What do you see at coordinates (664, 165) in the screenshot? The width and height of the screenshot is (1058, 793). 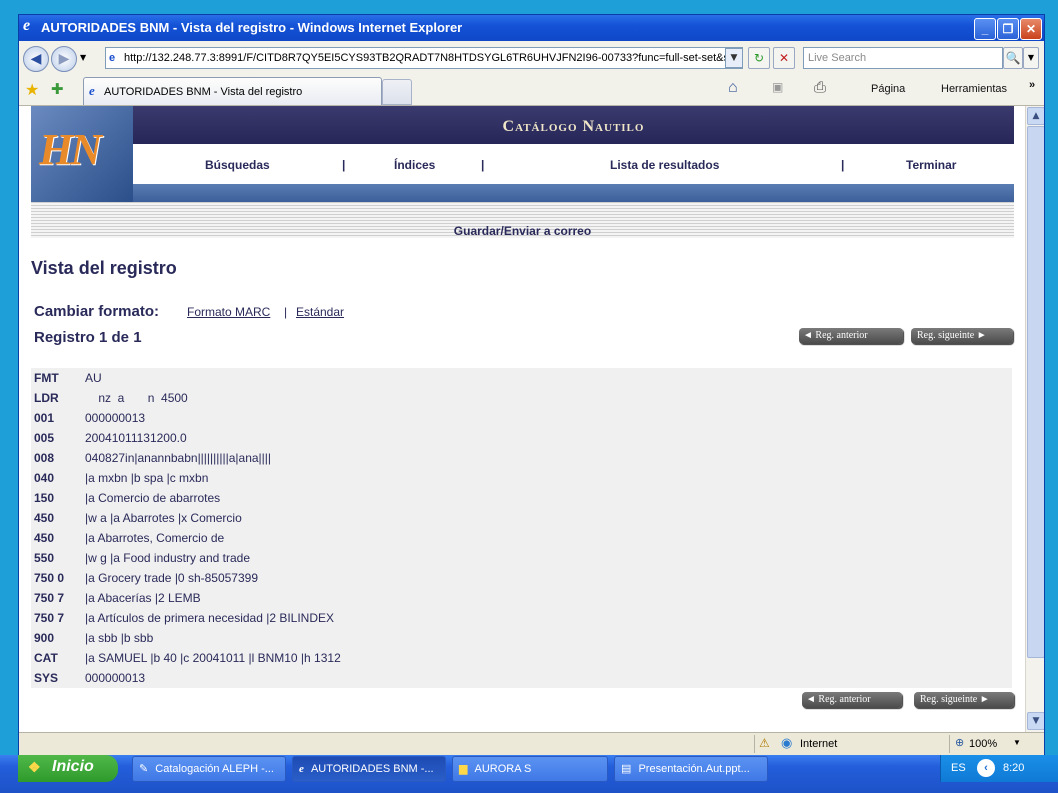 I see `menu-lista-resultados: Lista de resultados` at bounding box center [664, 165].